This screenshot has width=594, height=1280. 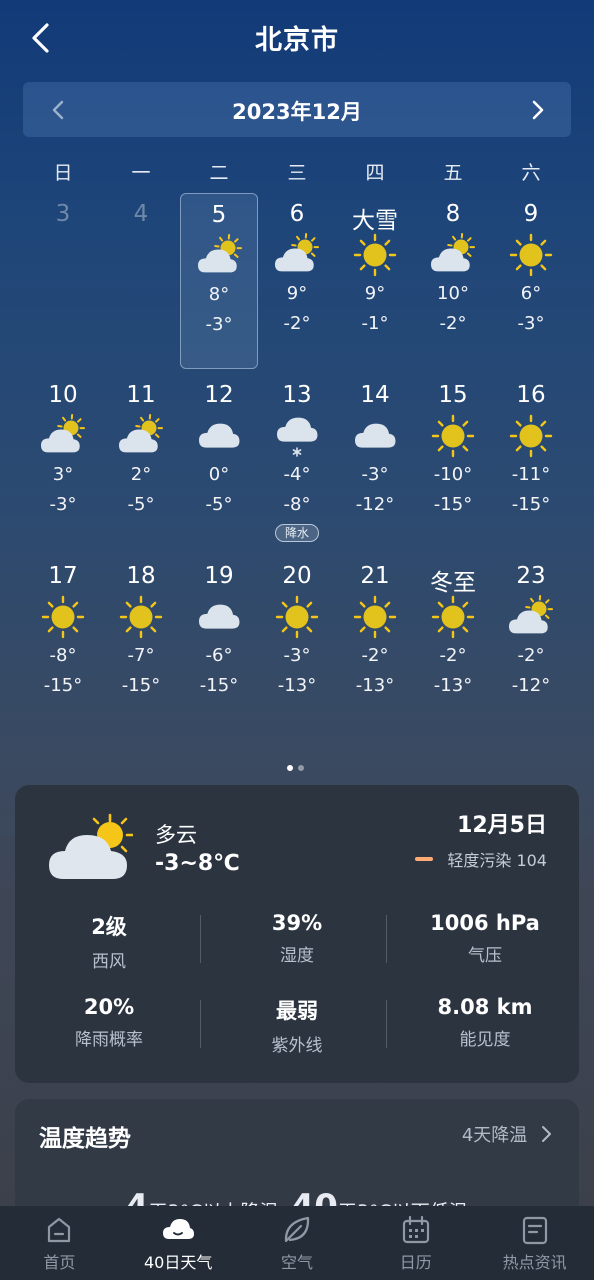 I want to click on day-number: 14, so click(x=375, y=395).